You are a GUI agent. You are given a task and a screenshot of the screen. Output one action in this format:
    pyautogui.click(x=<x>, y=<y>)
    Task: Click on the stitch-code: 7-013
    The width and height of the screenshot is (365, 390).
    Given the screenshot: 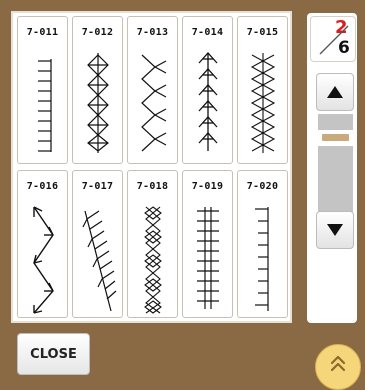 What is the action you would take?
    pyautogui.click(x=152, y=32)
    